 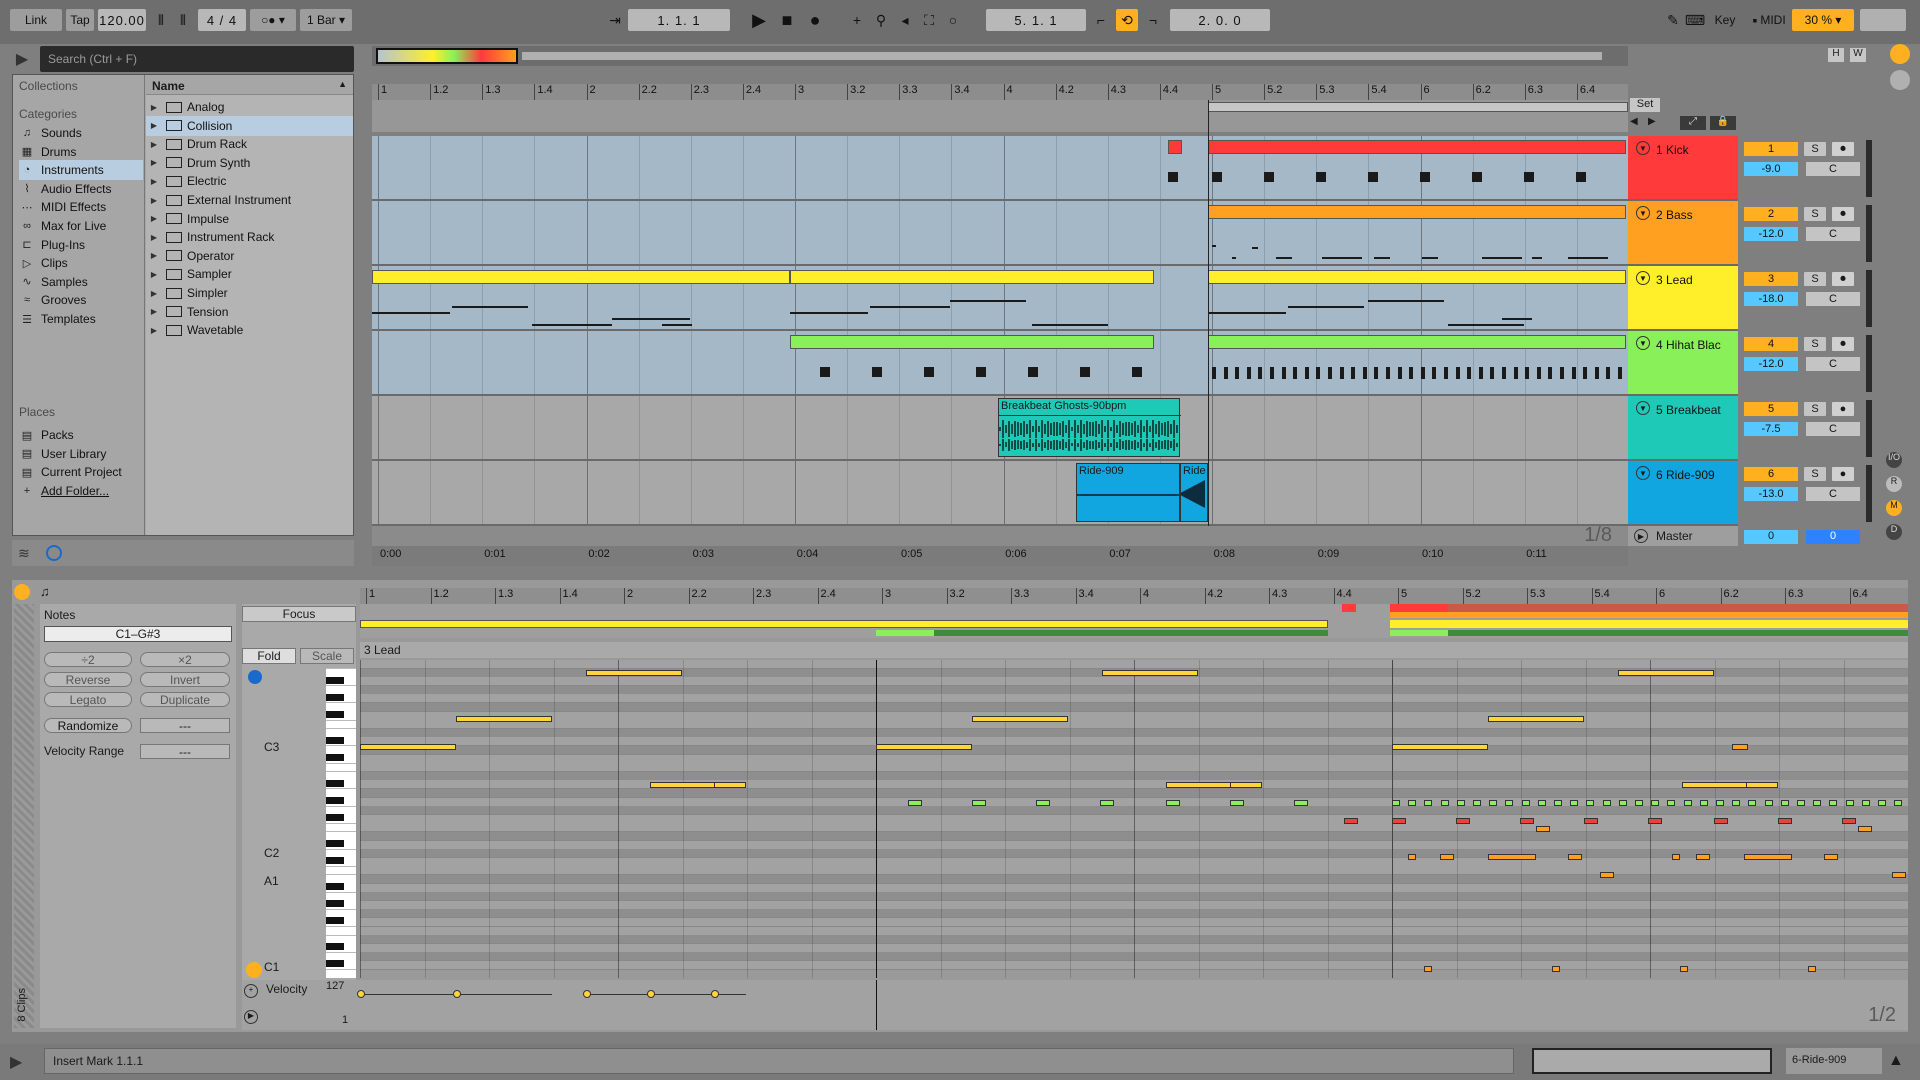 What do you see at coordinates (953, 20) in the screenshot?
I see `session-record-icon: ○` at bounding box center [953, 20].